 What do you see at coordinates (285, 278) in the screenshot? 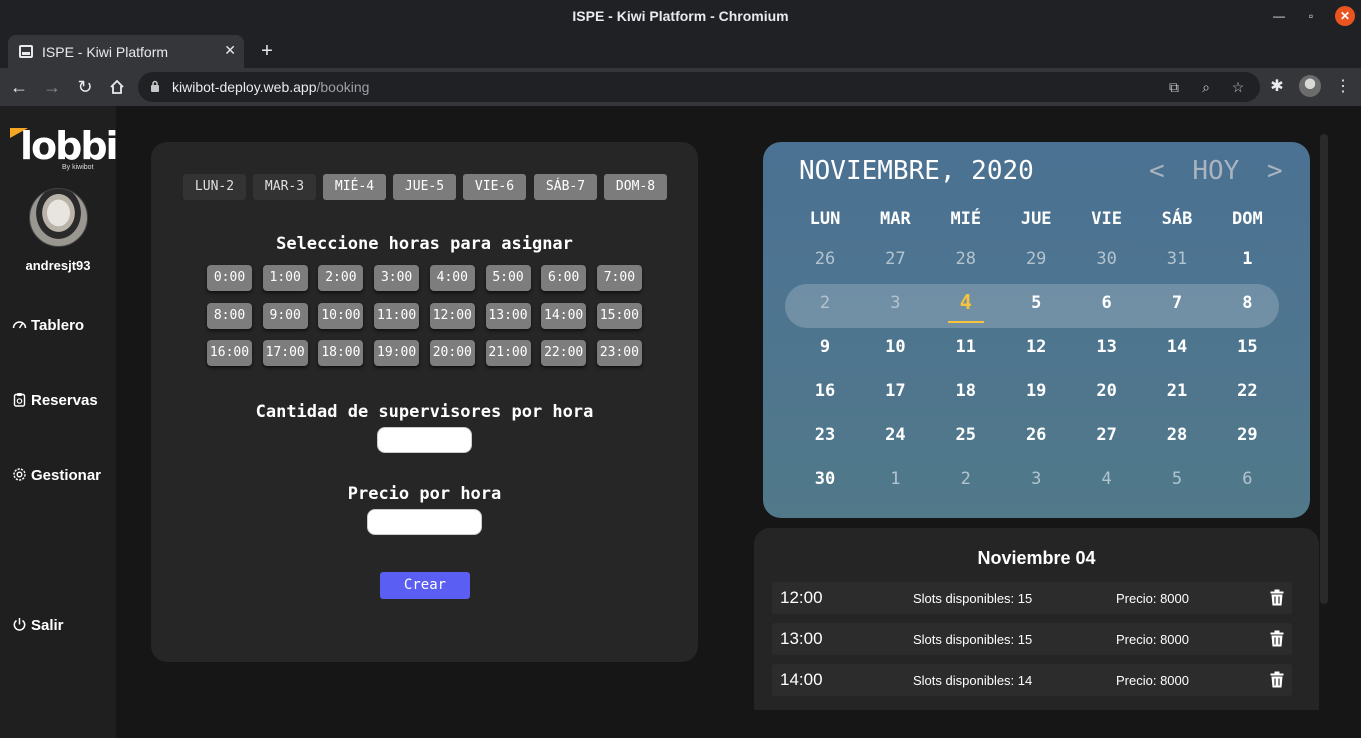
I see `hour-button: 1:00` at bounding box center [285, 278].